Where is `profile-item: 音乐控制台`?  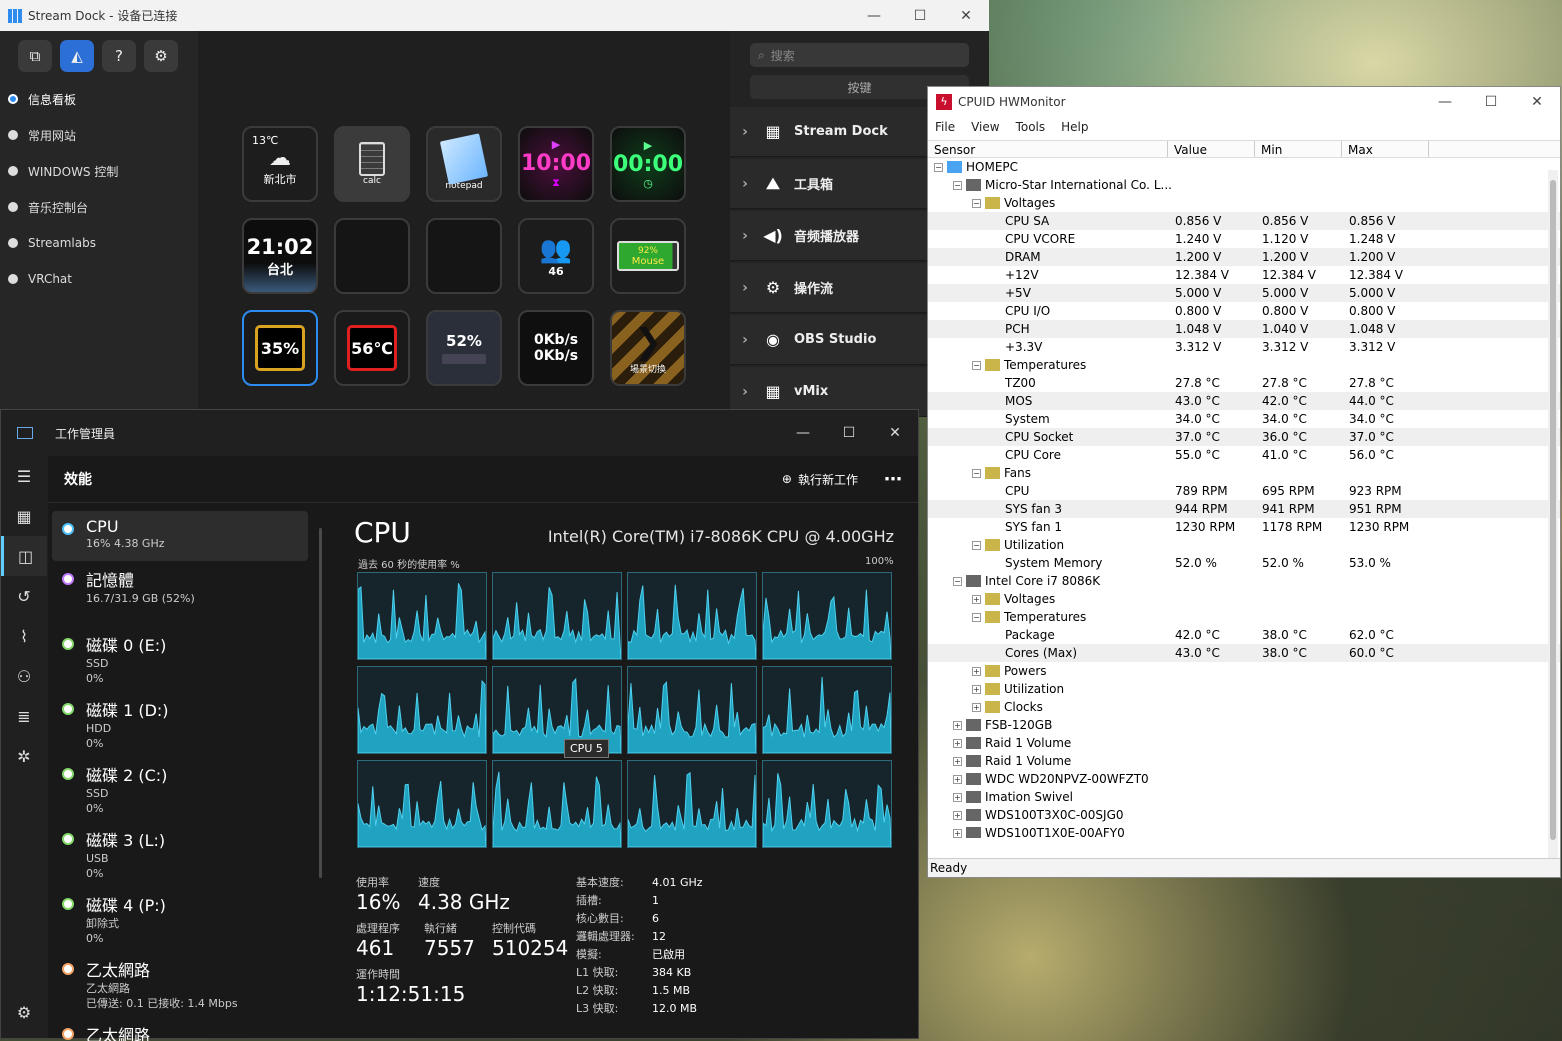
profile-item: 音乐控制台 is located at coordinates (99, 207).